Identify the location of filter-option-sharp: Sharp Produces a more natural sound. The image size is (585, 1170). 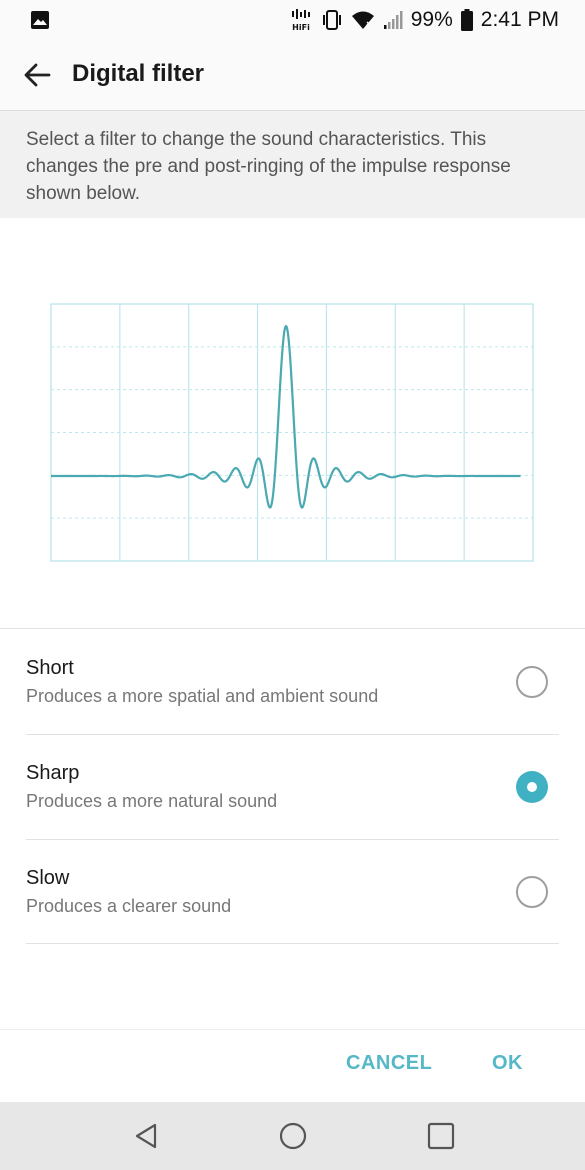
(292, 787).